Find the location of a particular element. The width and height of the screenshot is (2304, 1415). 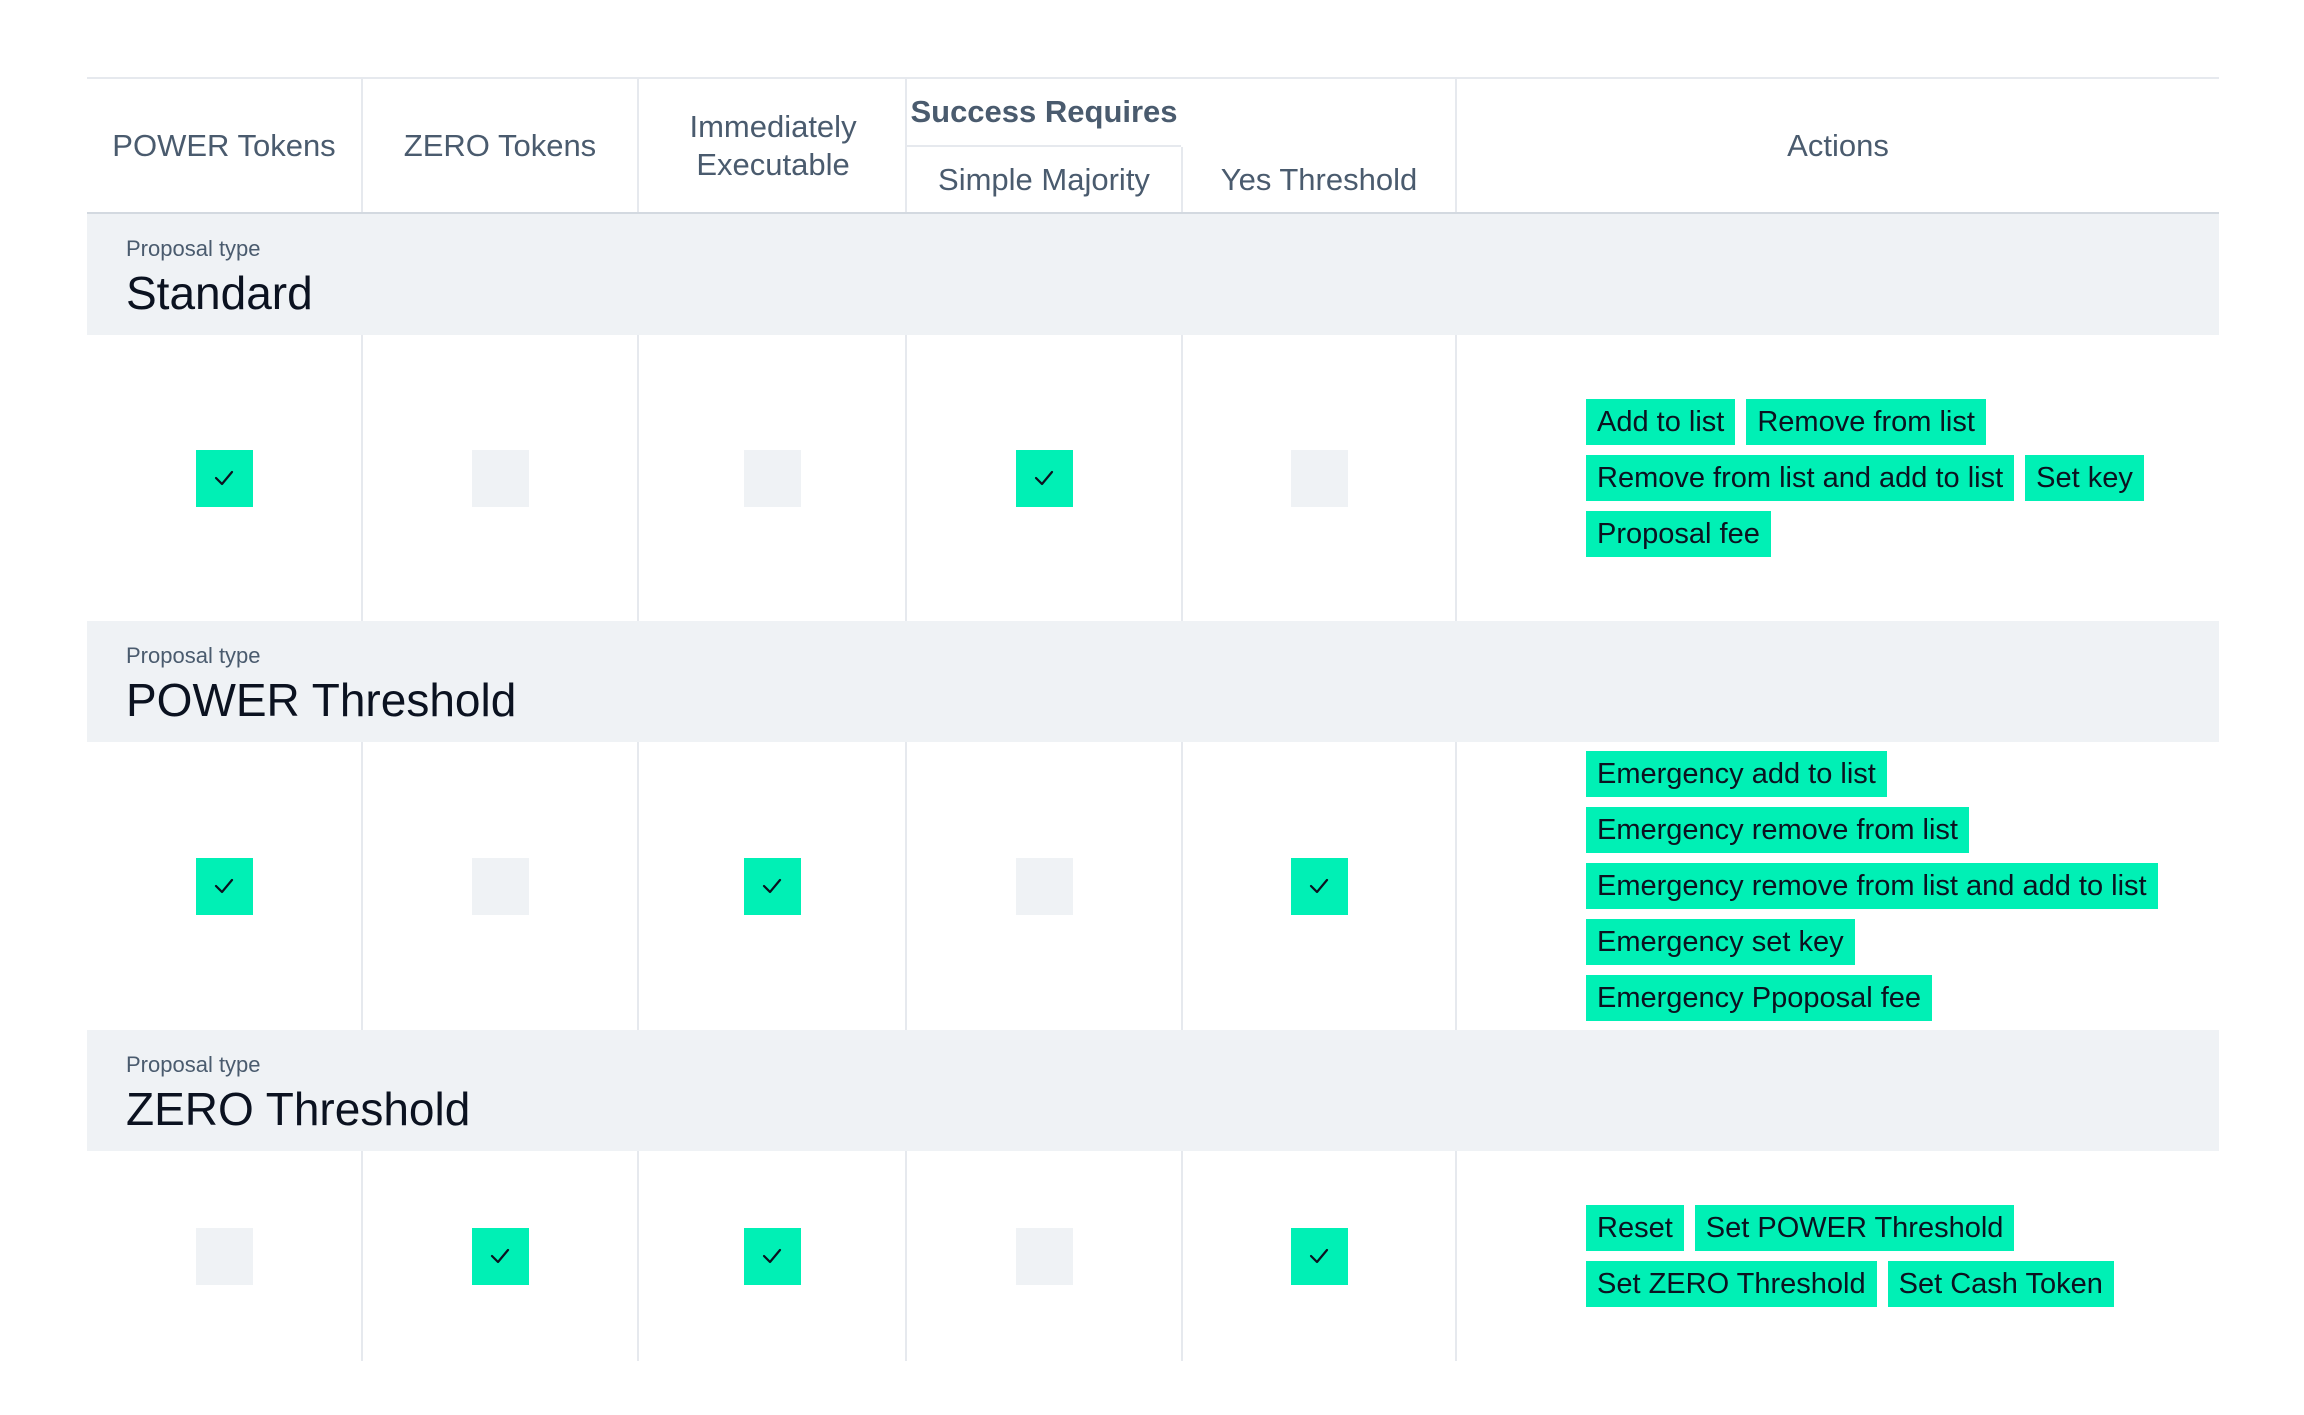

action-tag: Emergency remove from list is located at coordinates (1777, 830).